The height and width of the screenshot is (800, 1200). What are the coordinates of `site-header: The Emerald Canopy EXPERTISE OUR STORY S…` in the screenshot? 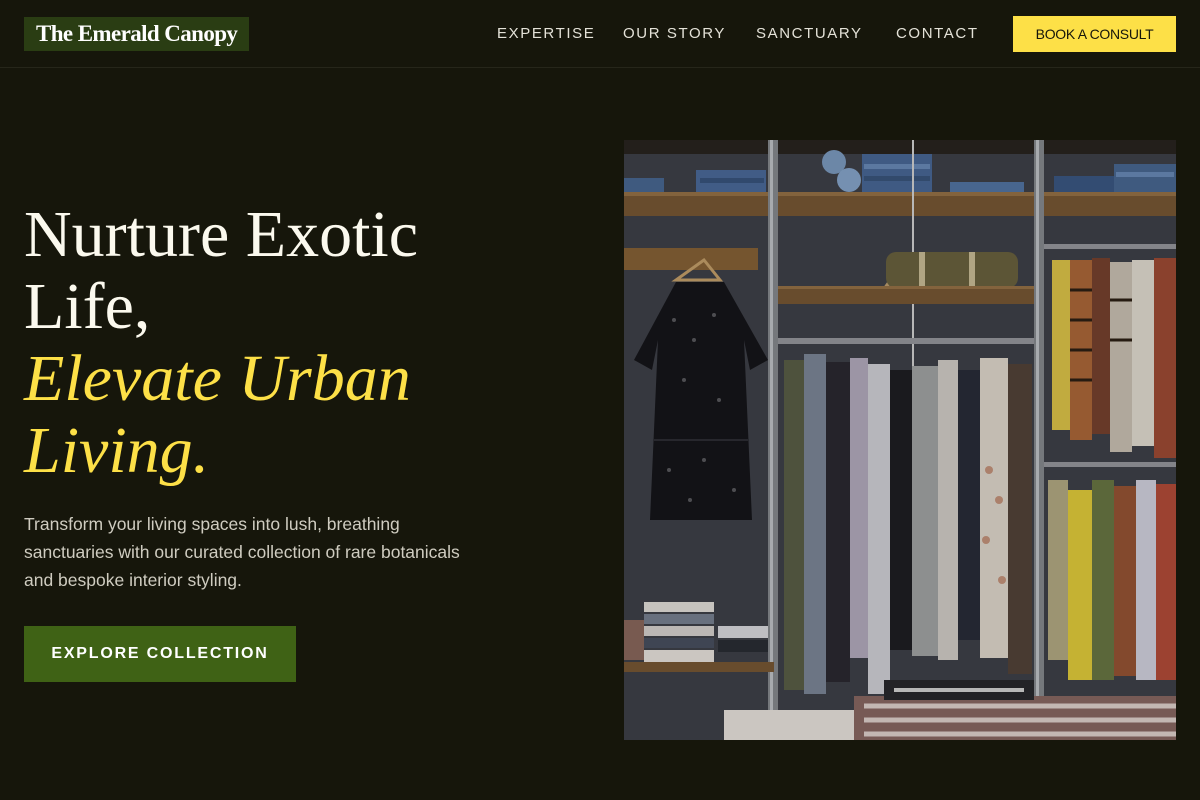 It's located at (600, 34).